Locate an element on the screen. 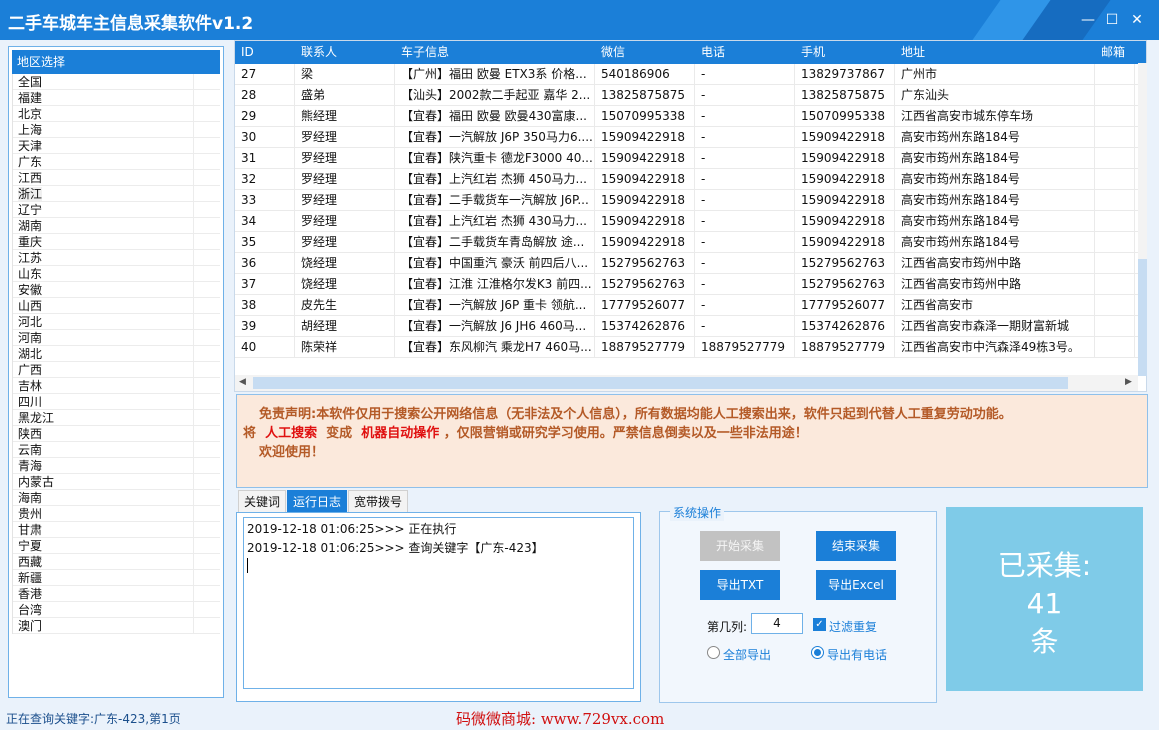 This screenshot has width=1159, height=730. column-input: 4 is located at coordinates (777, 623).